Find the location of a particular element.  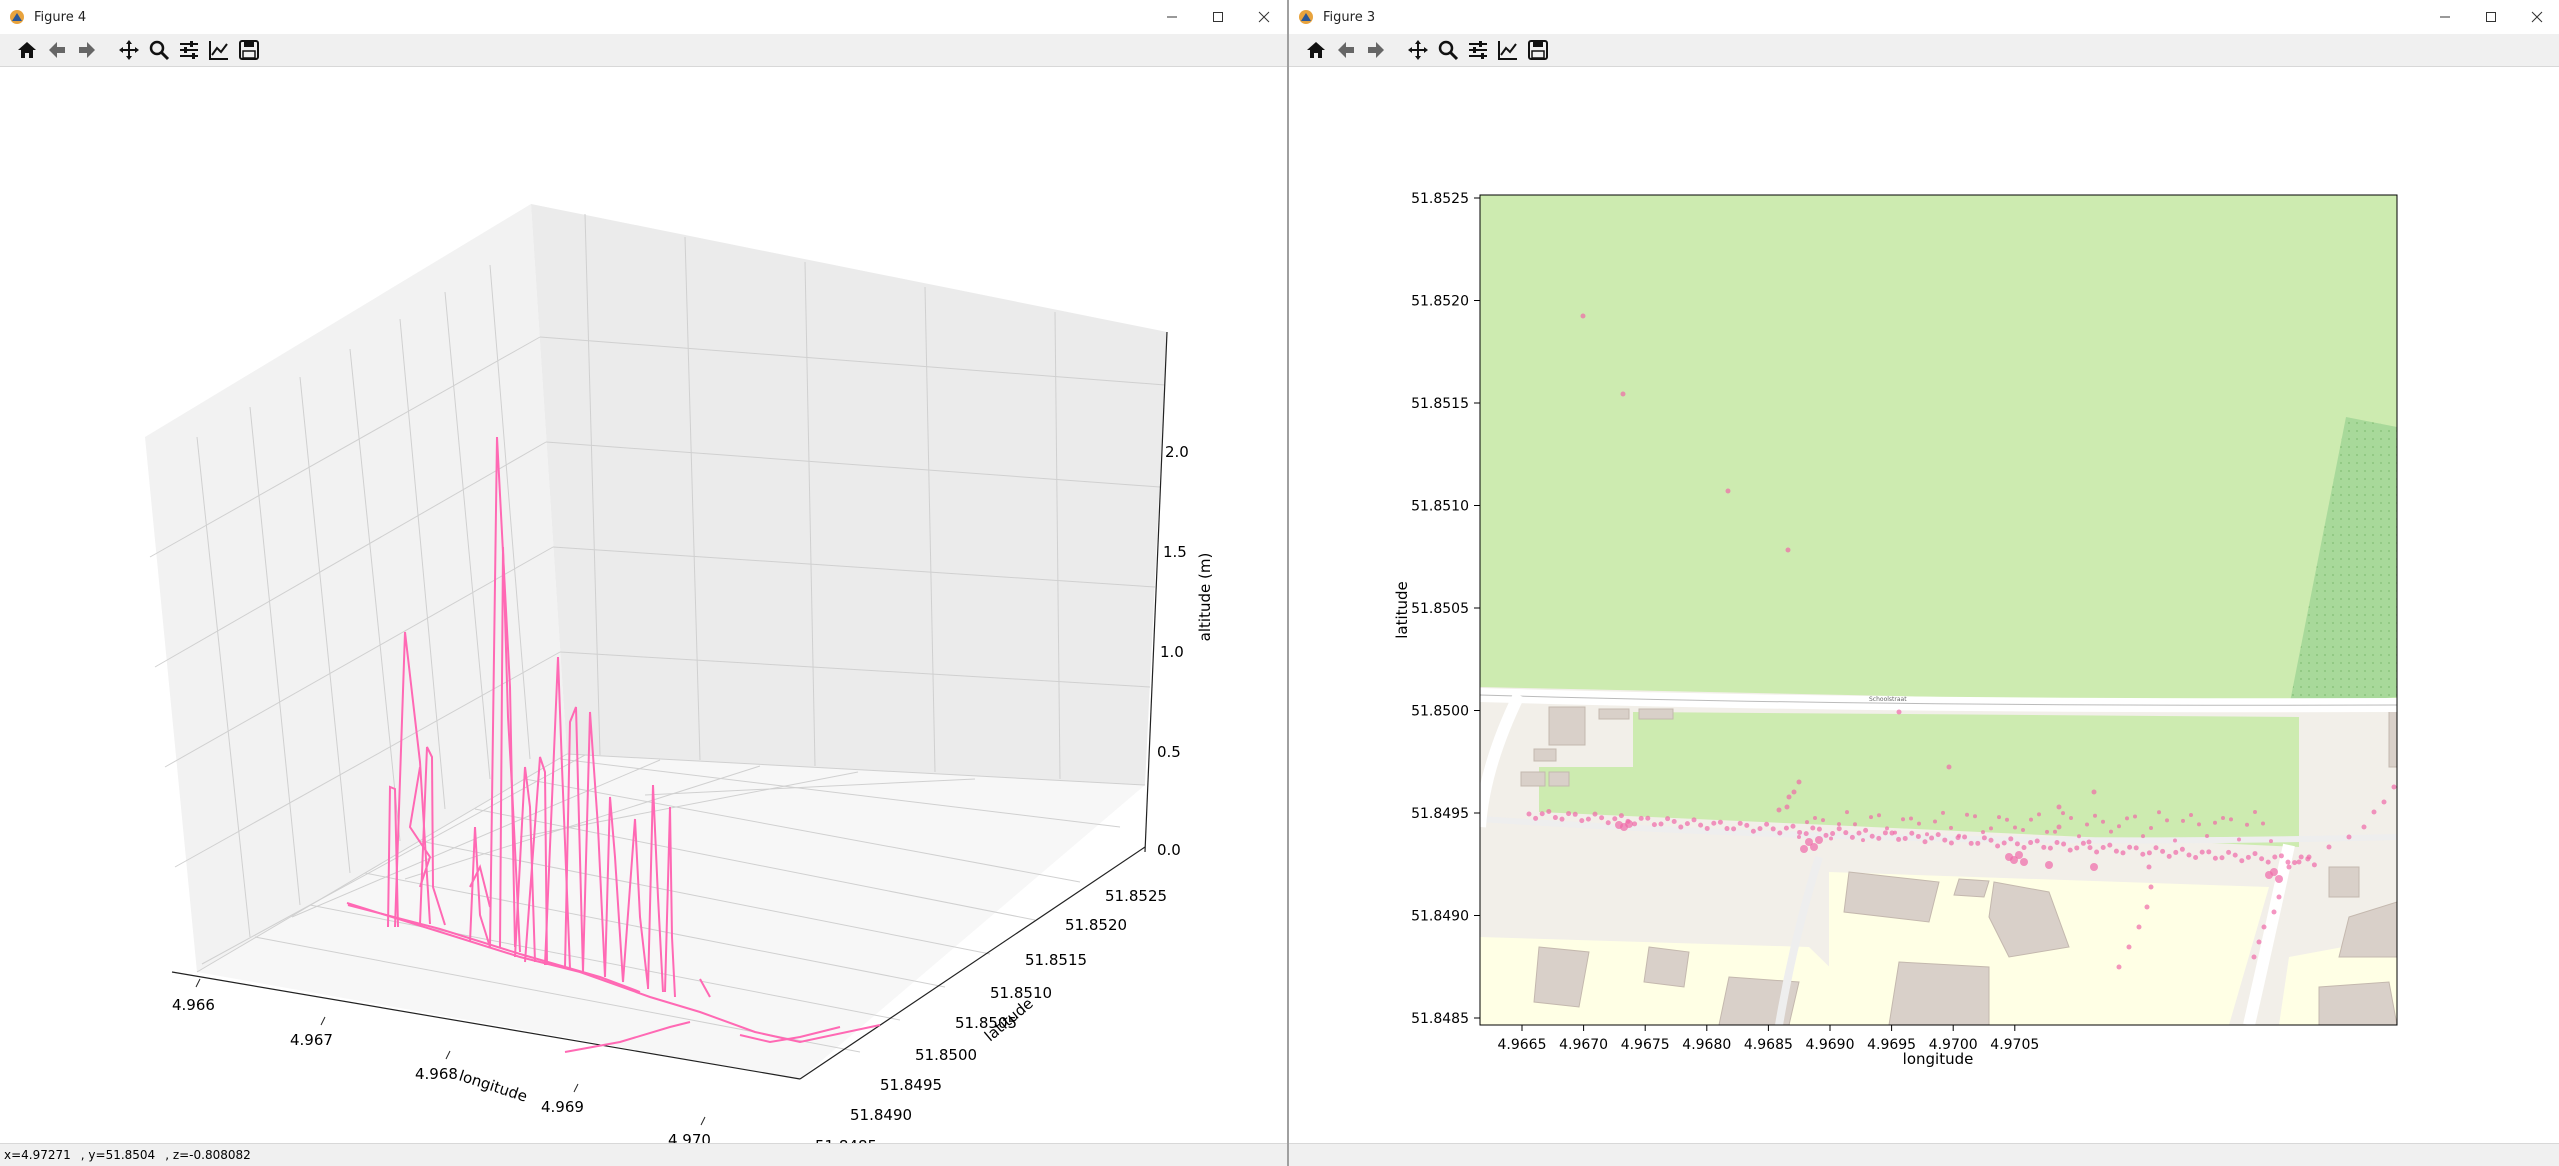

status-x: x=4.97271 is located at coordinates (37, 1155).